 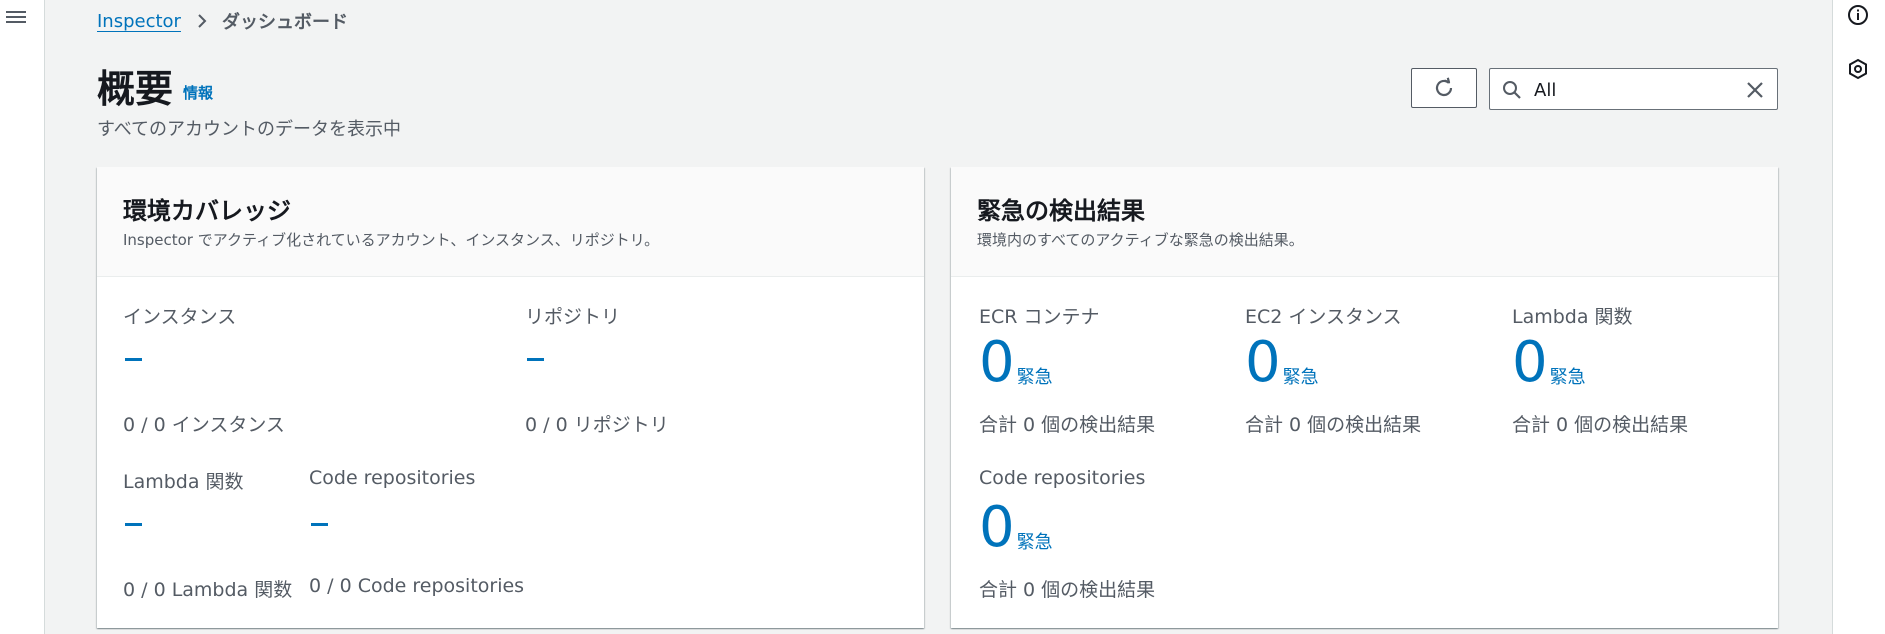 I want to click on breadcrumb-current: ダッシュボード, so click(x=284, y=22).